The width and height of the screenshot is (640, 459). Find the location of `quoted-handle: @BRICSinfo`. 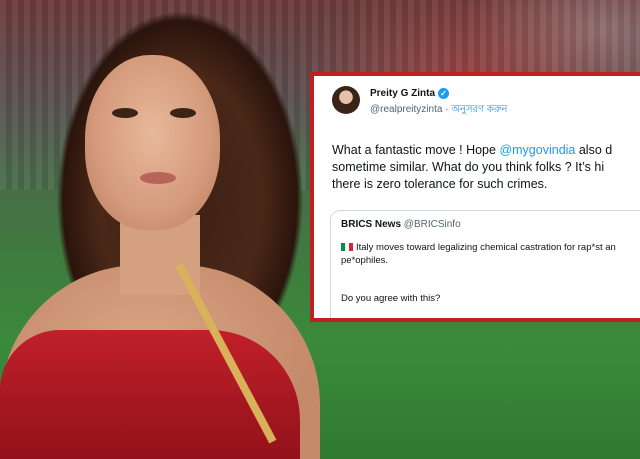

quoted-handle: @BRICSinfo is located at coordinates (432, 224).